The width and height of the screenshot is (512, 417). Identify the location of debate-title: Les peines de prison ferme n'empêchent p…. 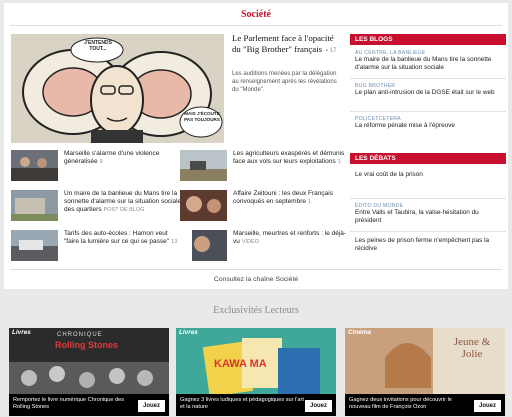
(430, 245).